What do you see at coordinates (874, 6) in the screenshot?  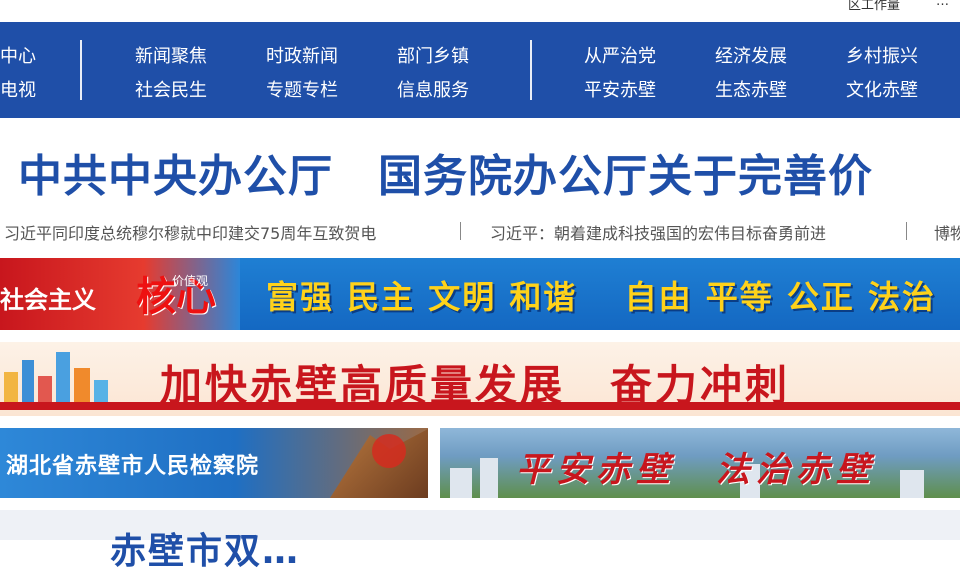 I see `top-link-left: 区工作量` at bounding box center [874, 6].